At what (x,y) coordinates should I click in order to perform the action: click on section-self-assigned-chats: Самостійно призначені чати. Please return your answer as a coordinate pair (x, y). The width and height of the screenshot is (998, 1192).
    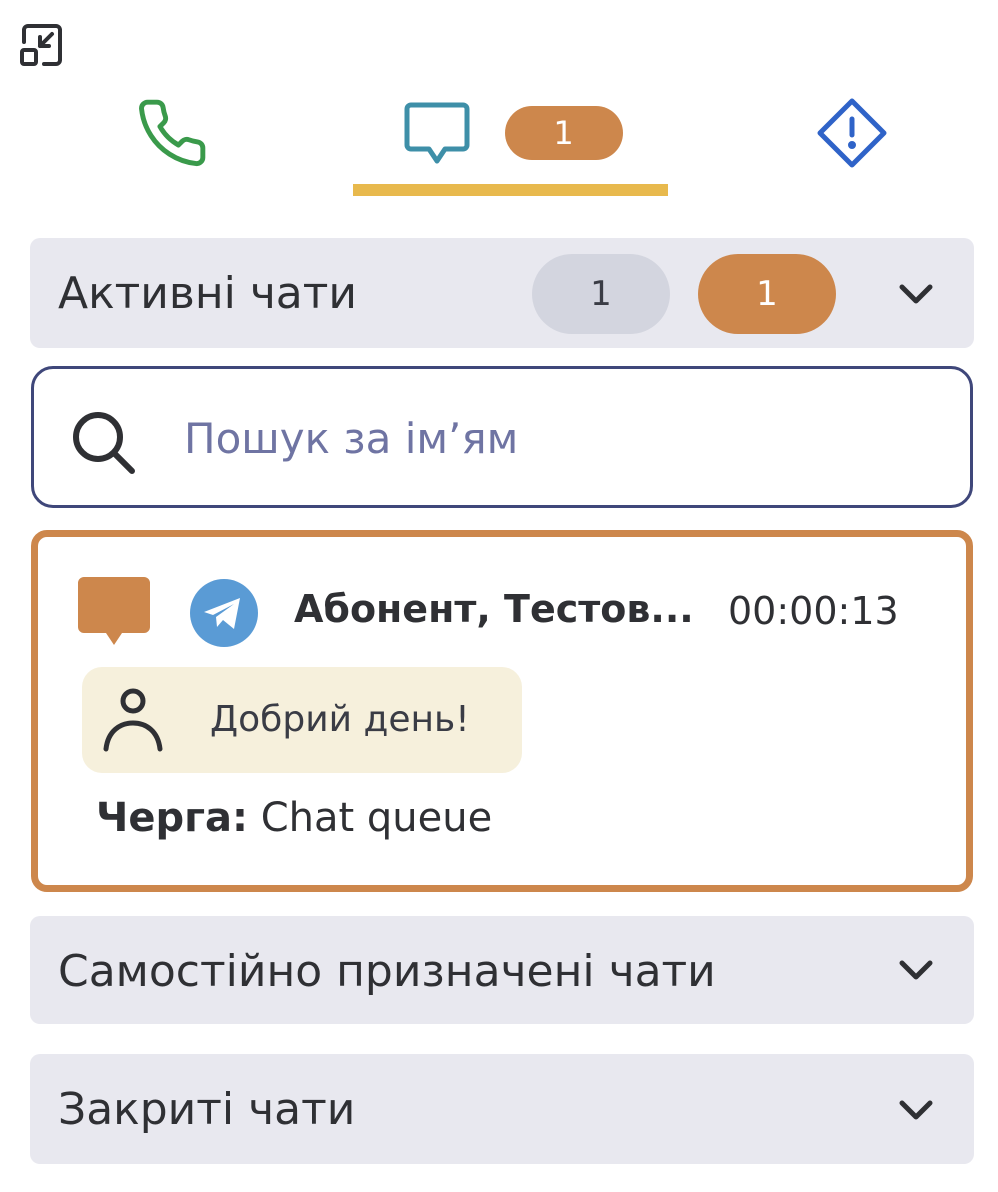
    Looking at the image, I should click on (502, 970).